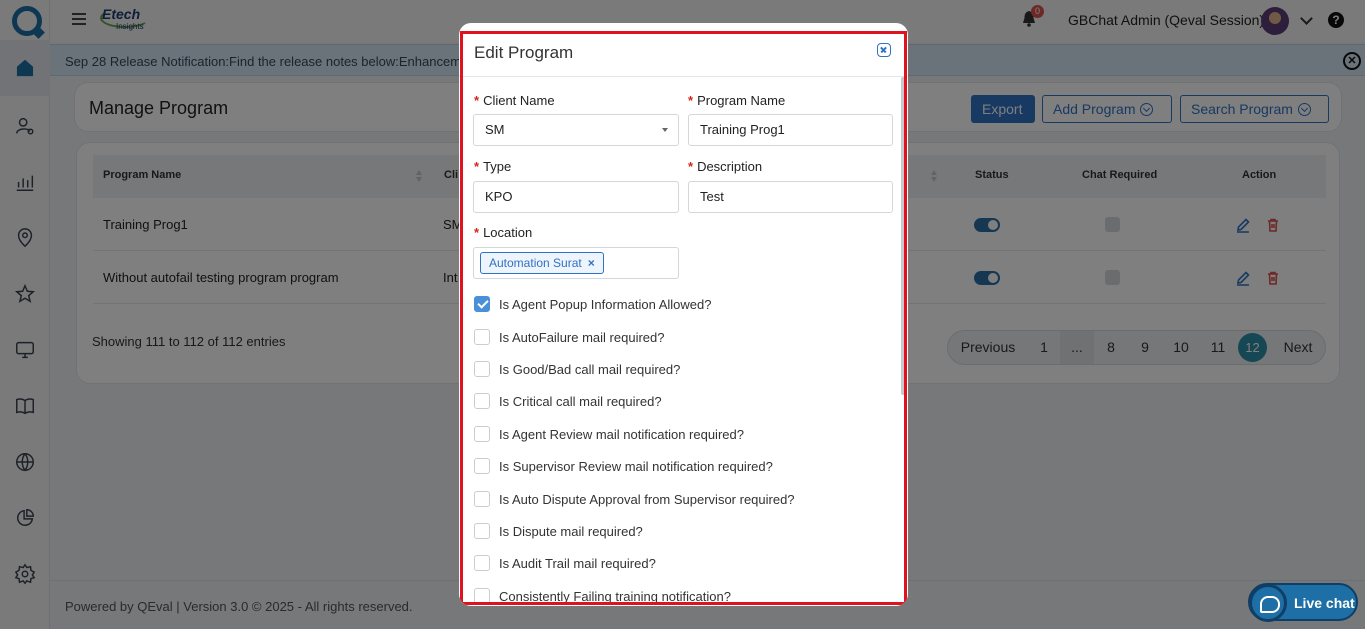 This screenshot has width=1365, height=629. Describe the element at coordinates (790, 197) in the screenshot. I see `description-input: Test` at that location.